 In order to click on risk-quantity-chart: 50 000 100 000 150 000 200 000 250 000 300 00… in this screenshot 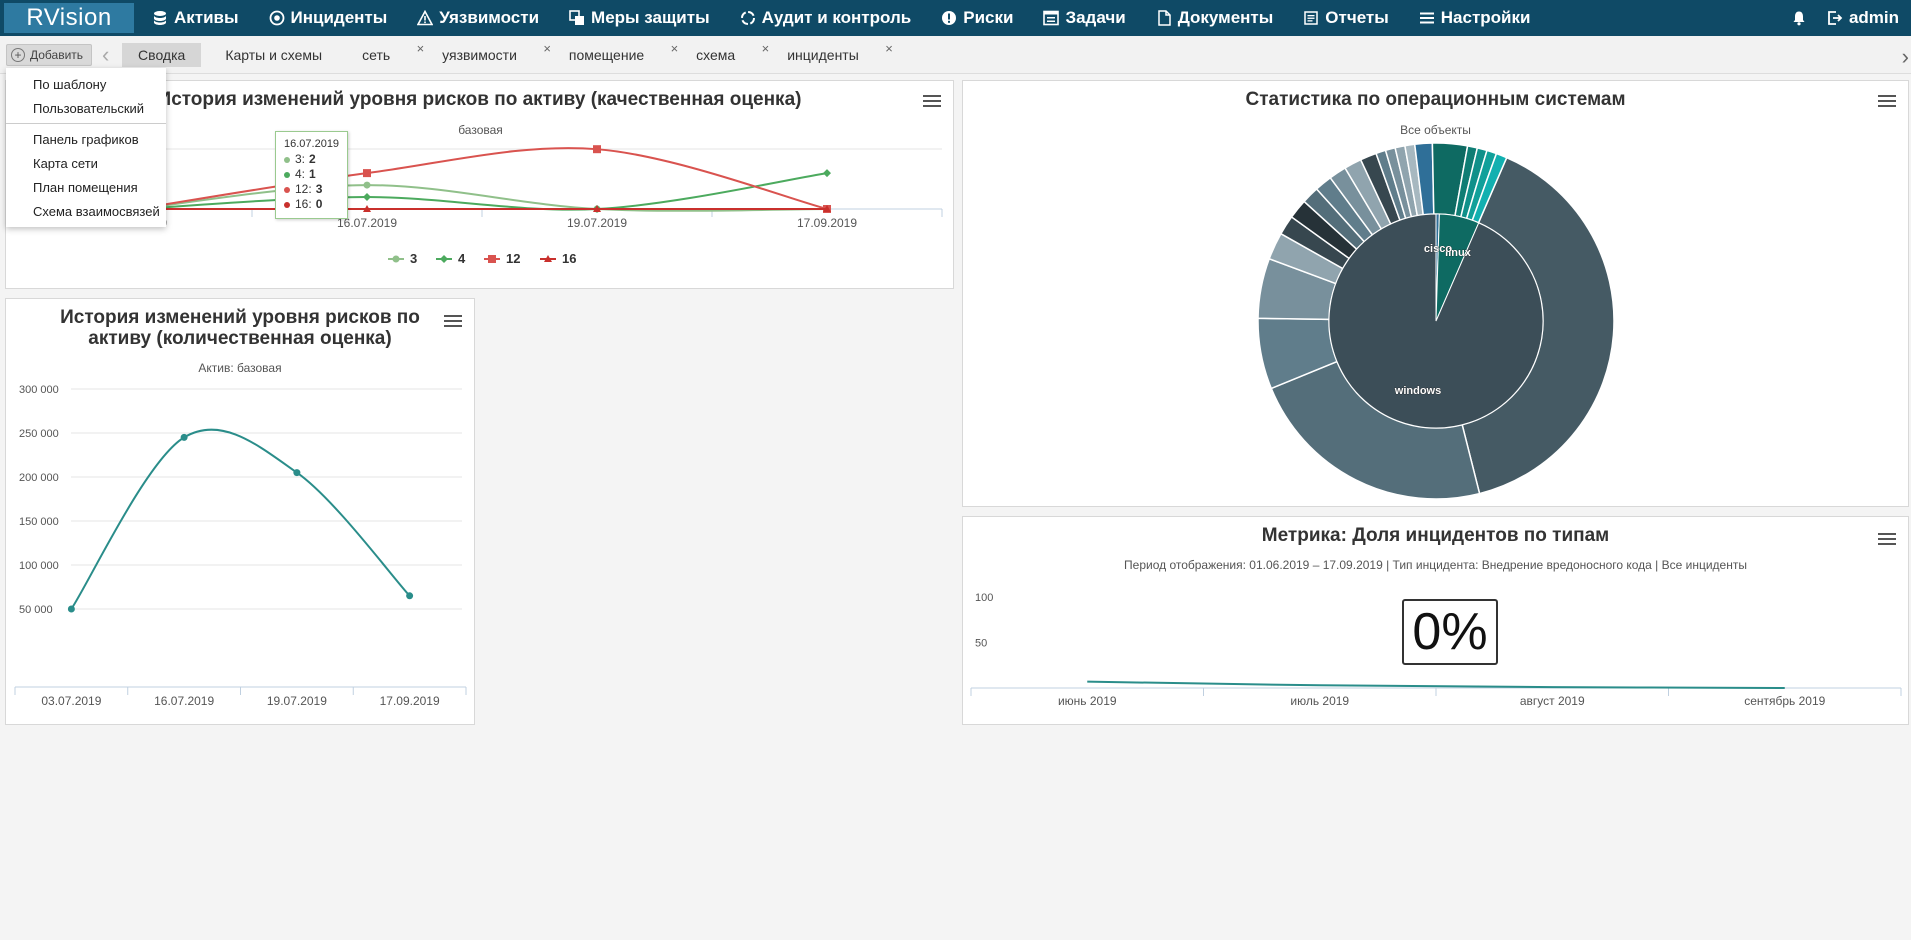, I will do `click(240, 546)`.